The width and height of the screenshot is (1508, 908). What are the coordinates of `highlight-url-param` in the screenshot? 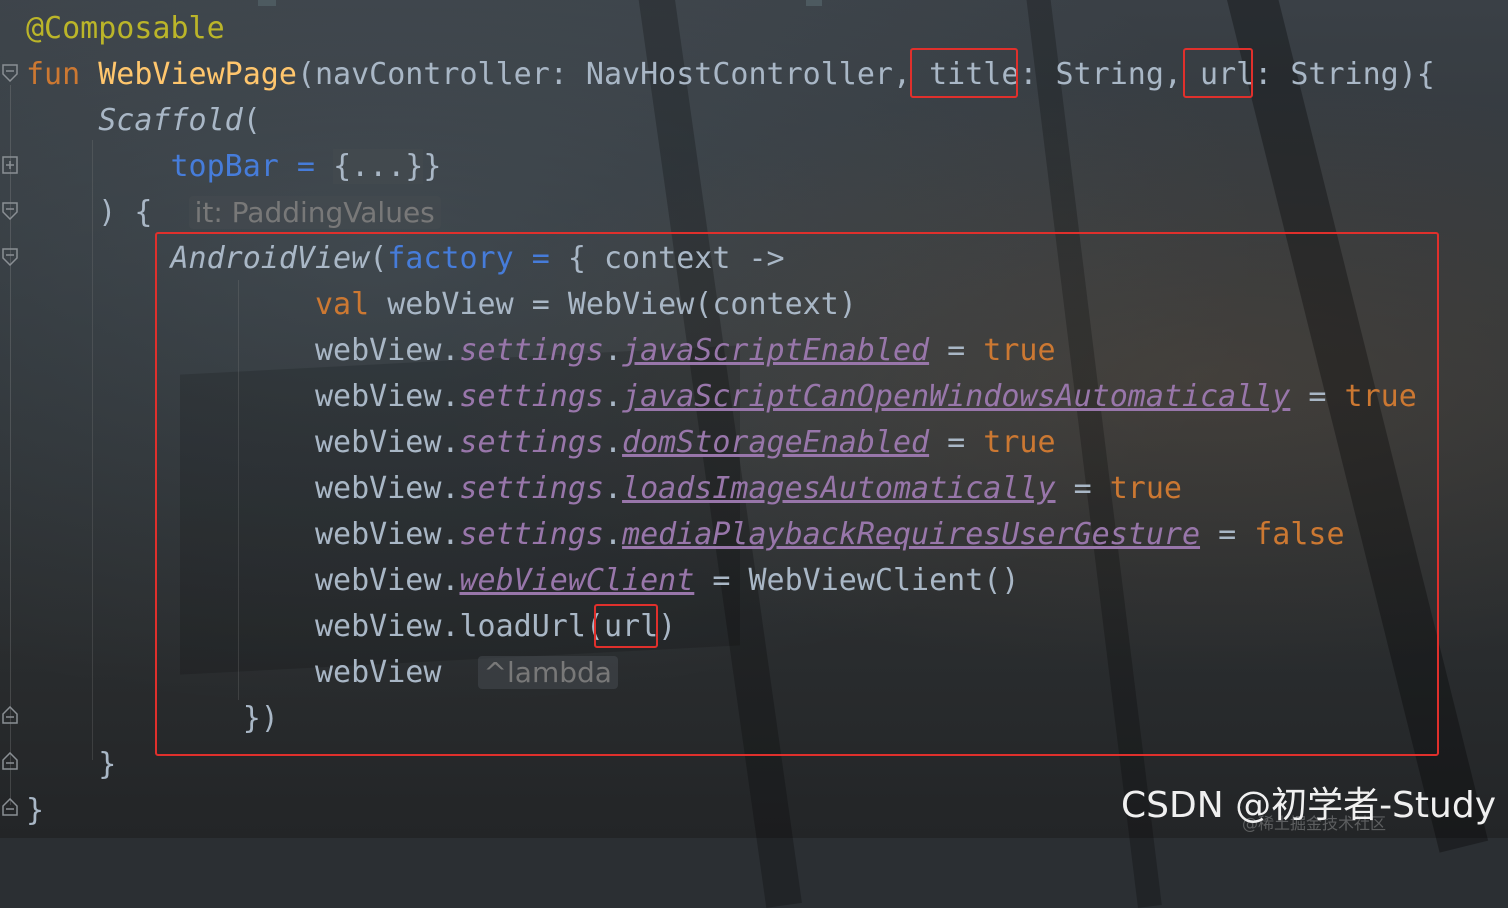 It's located at (1218, 73).